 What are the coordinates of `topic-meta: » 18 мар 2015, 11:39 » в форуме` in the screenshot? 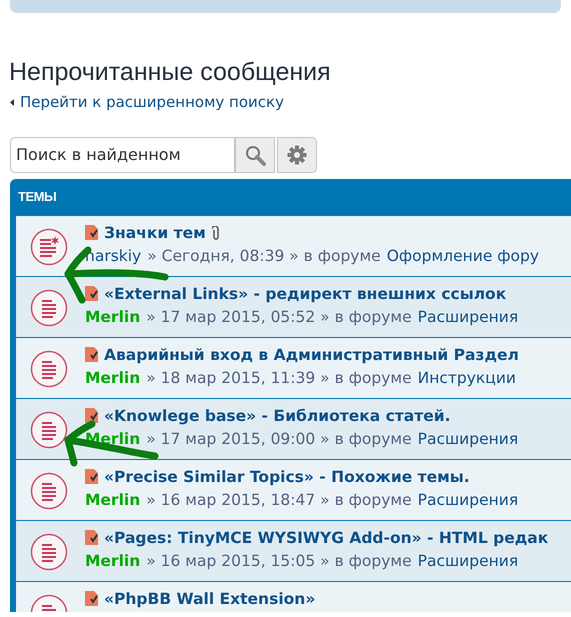 It's located at (279, 378).